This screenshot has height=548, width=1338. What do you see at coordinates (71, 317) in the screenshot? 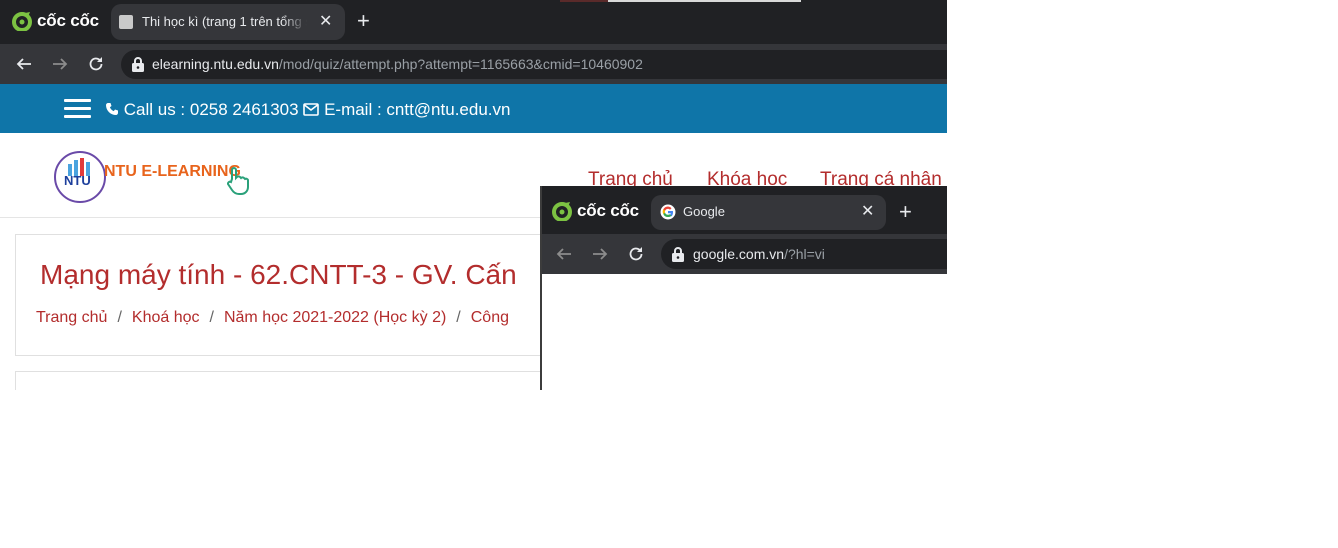
I see `breadcrumb-home: Trang chủ` at bounding box center [71, 317].